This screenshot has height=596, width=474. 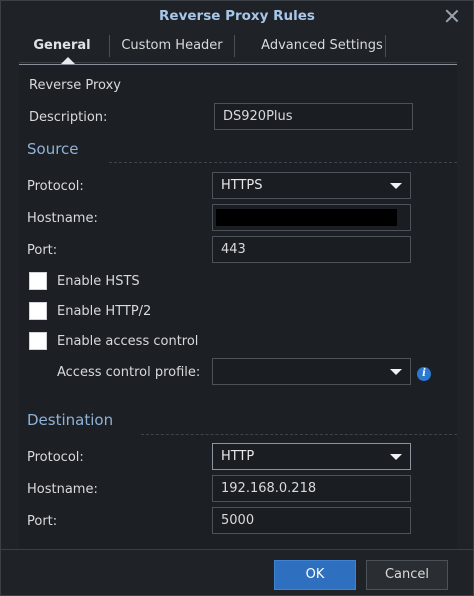 I want to click on destination-hostname-field, so click(x=311, y=488).